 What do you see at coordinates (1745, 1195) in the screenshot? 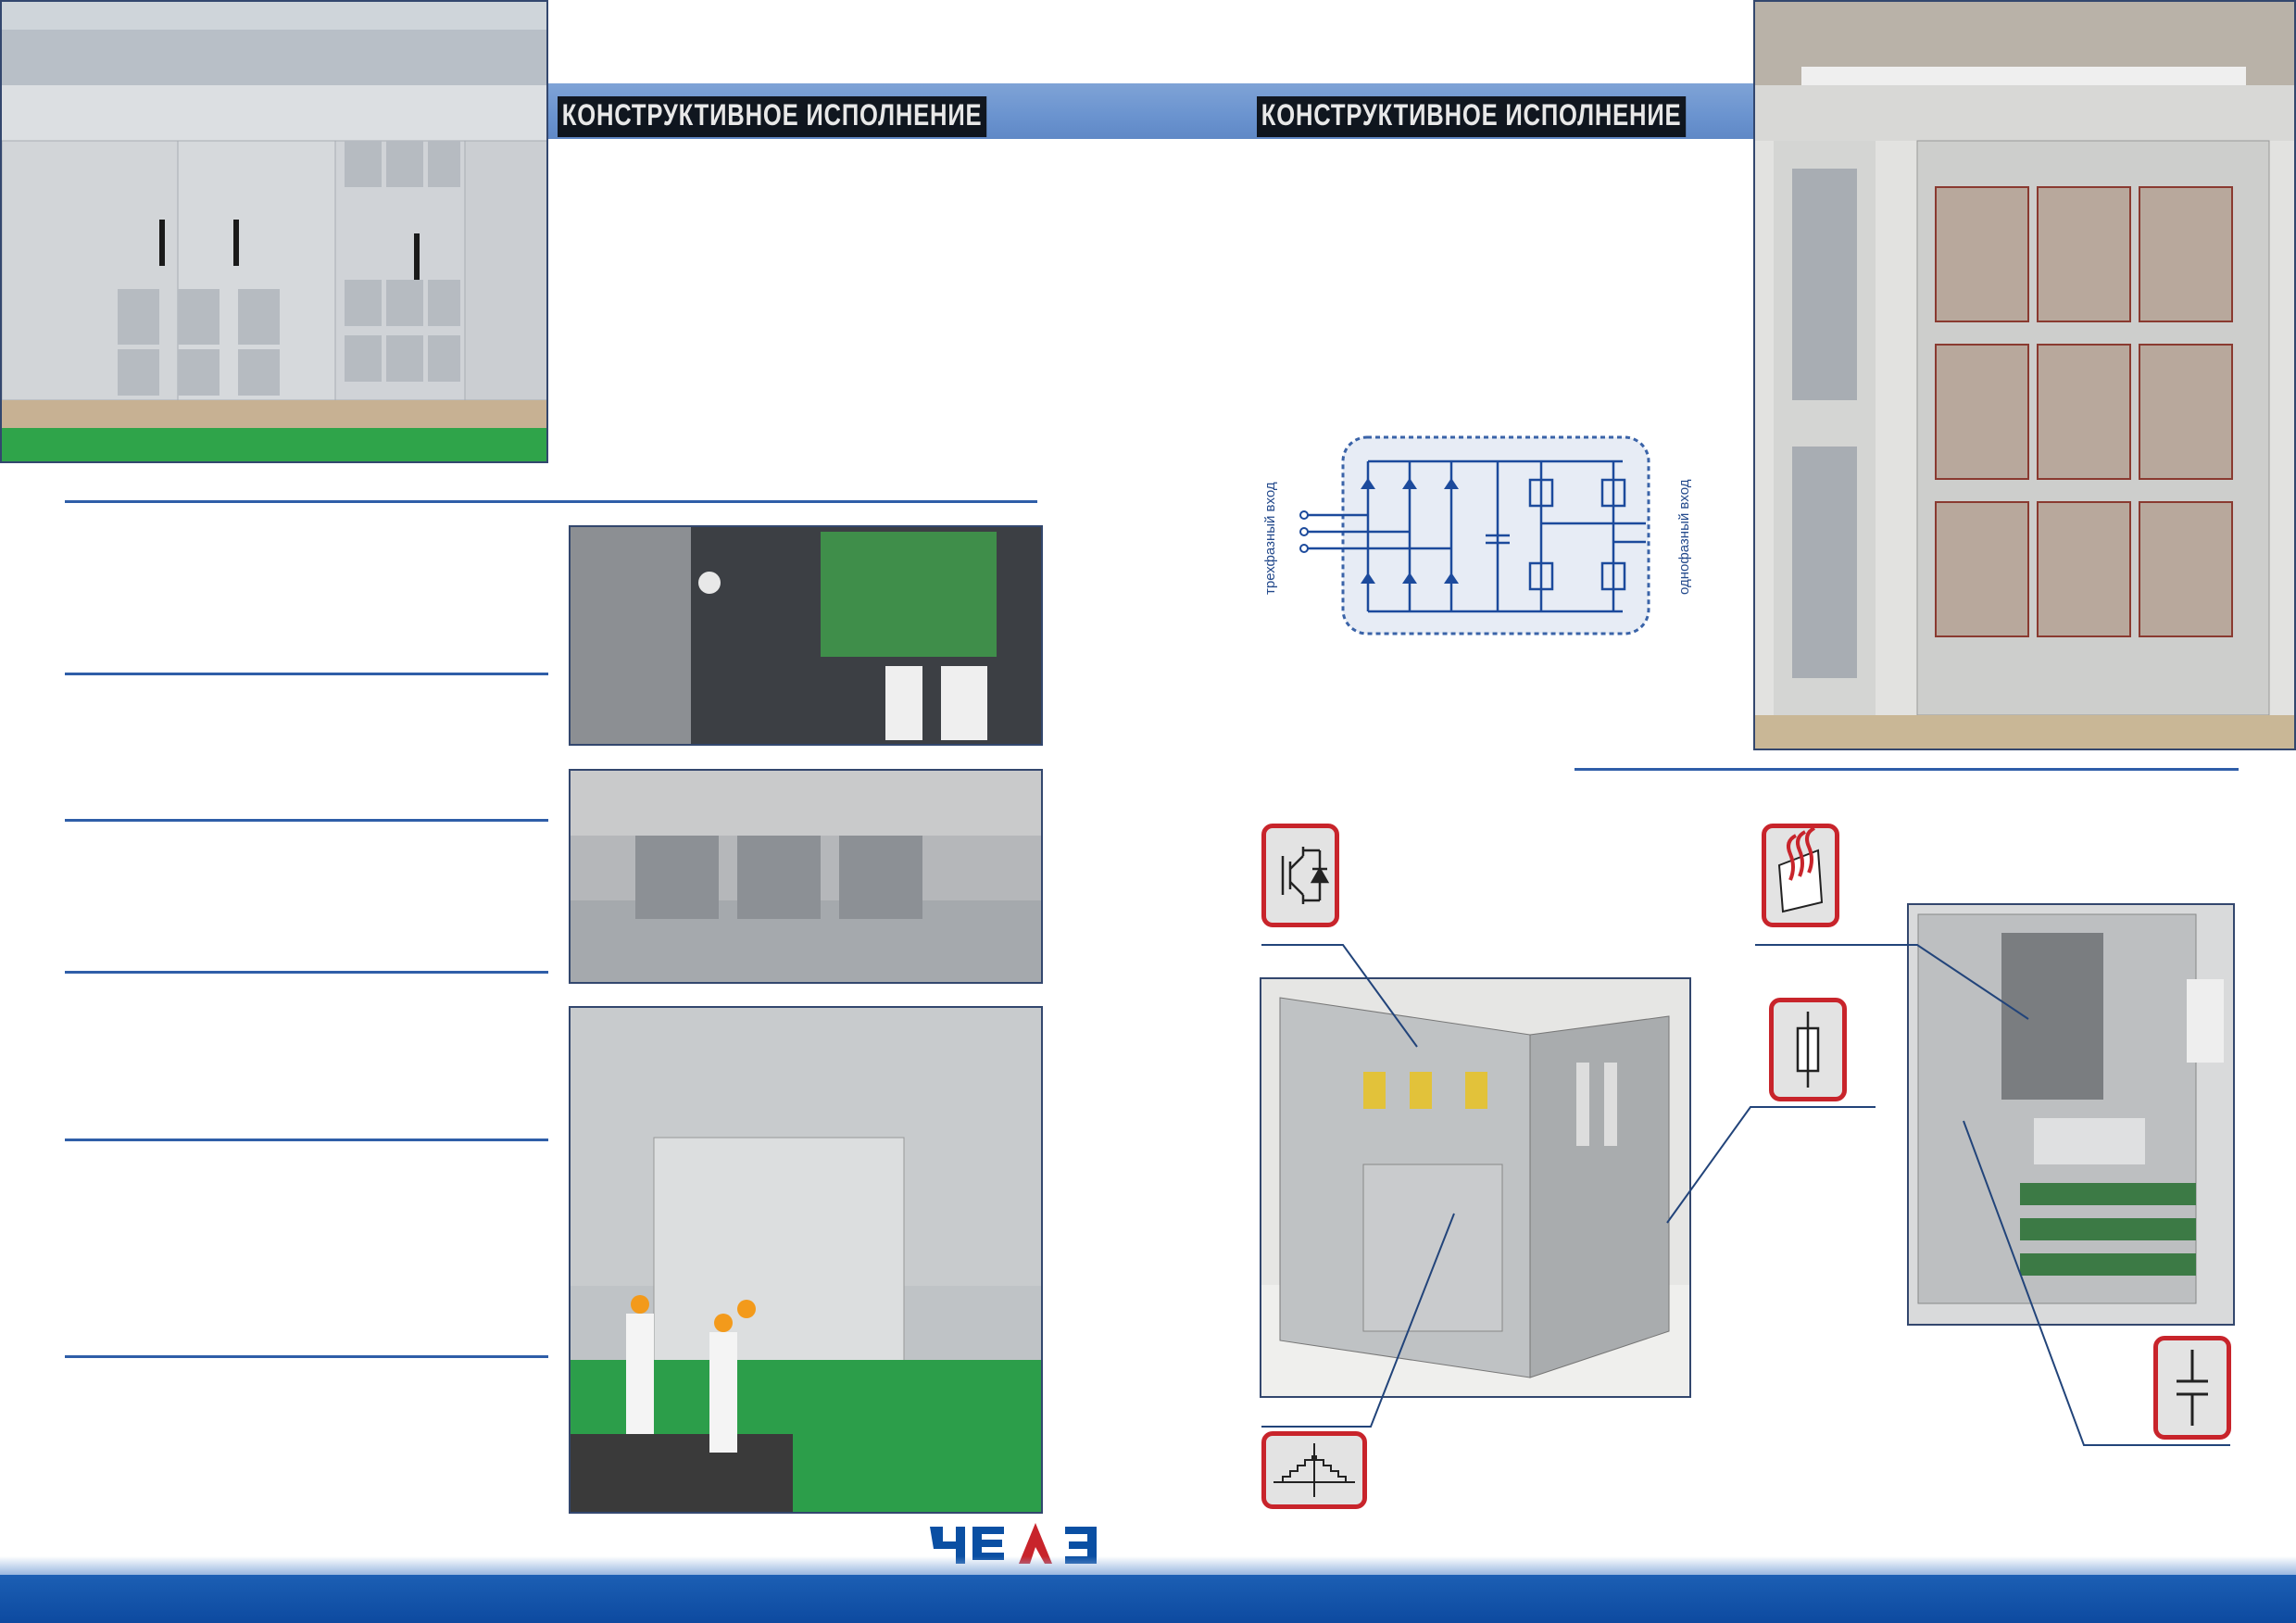
I see `leader-lines` at bounding box center [1745, 1195].